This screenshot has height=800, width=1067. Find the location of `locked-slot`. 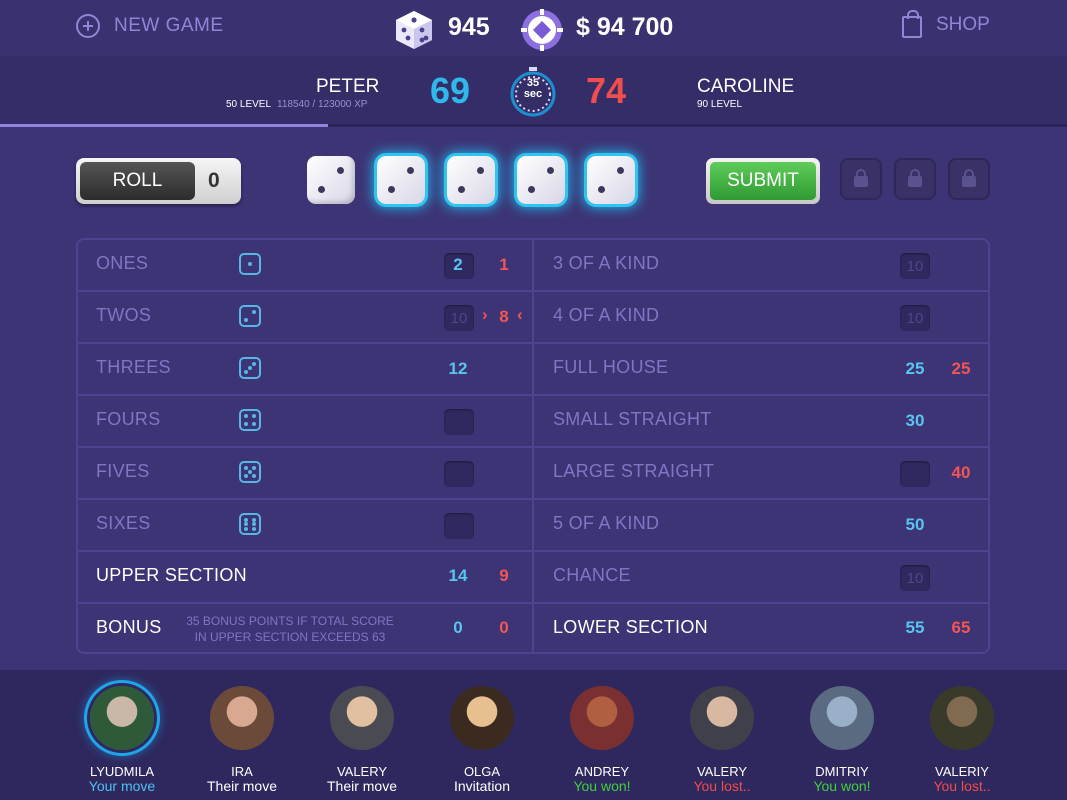

locked-slot is located at coordinates (861, 179).